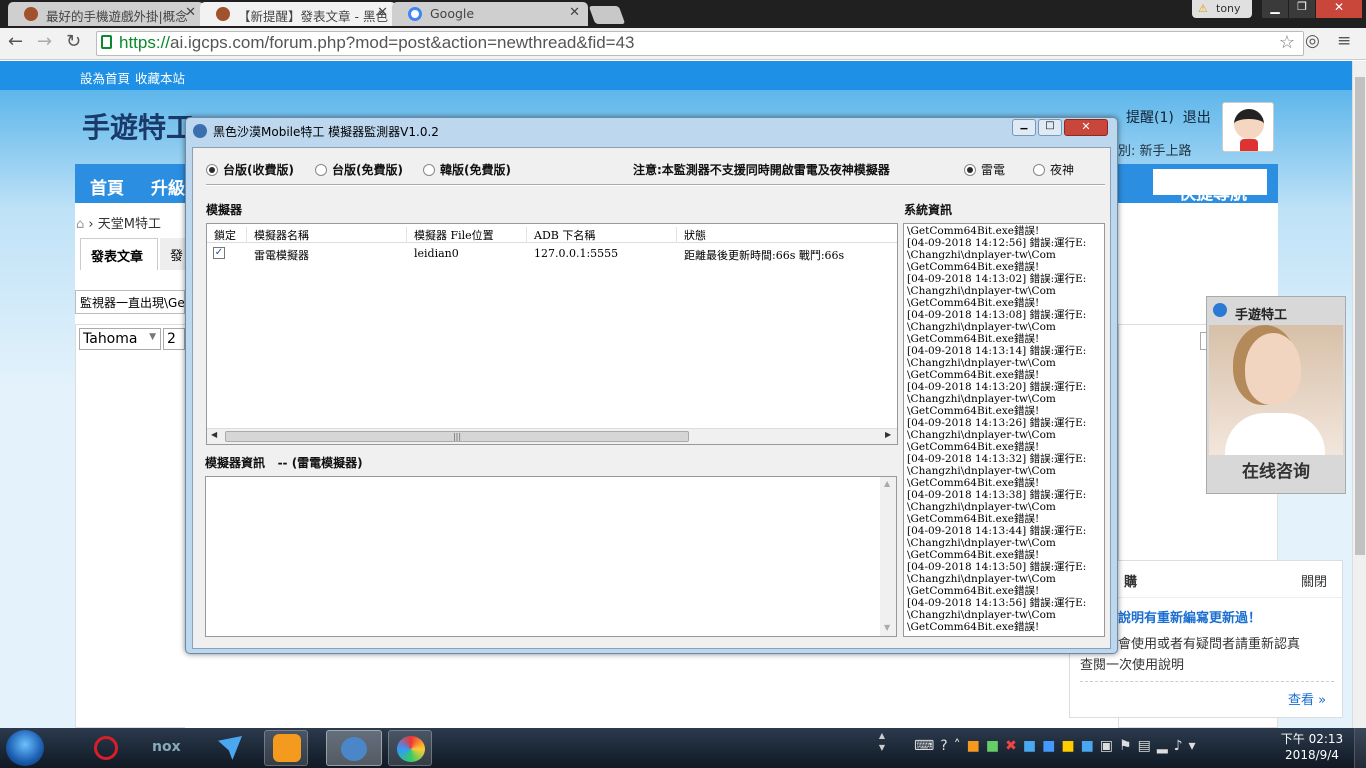  Describe the element at coordinates (764, 255) in the screenshot. I see `row-status: 距離最後更新時間:66s 戰鬥:66s` at that location.